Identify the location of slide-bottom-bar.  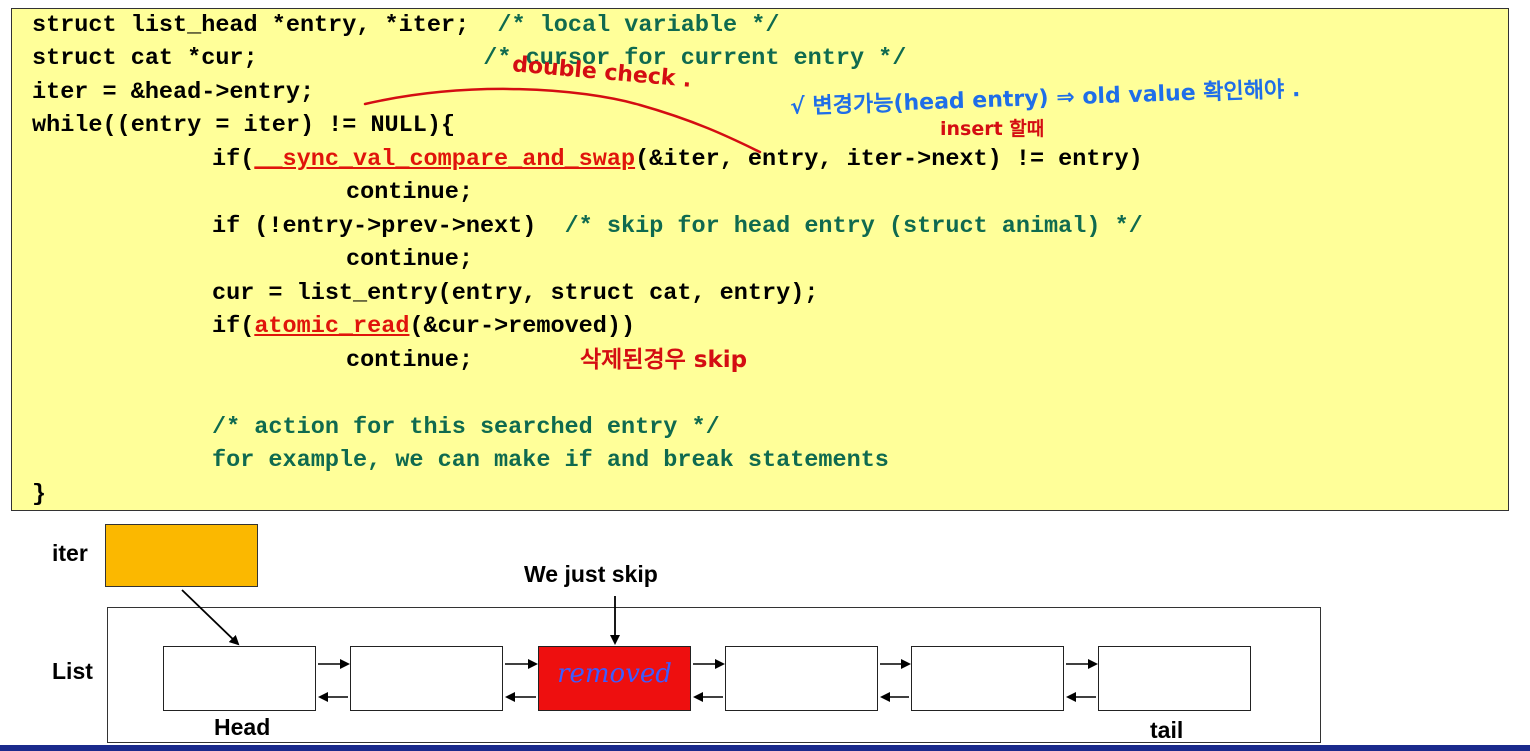
(765, 748).